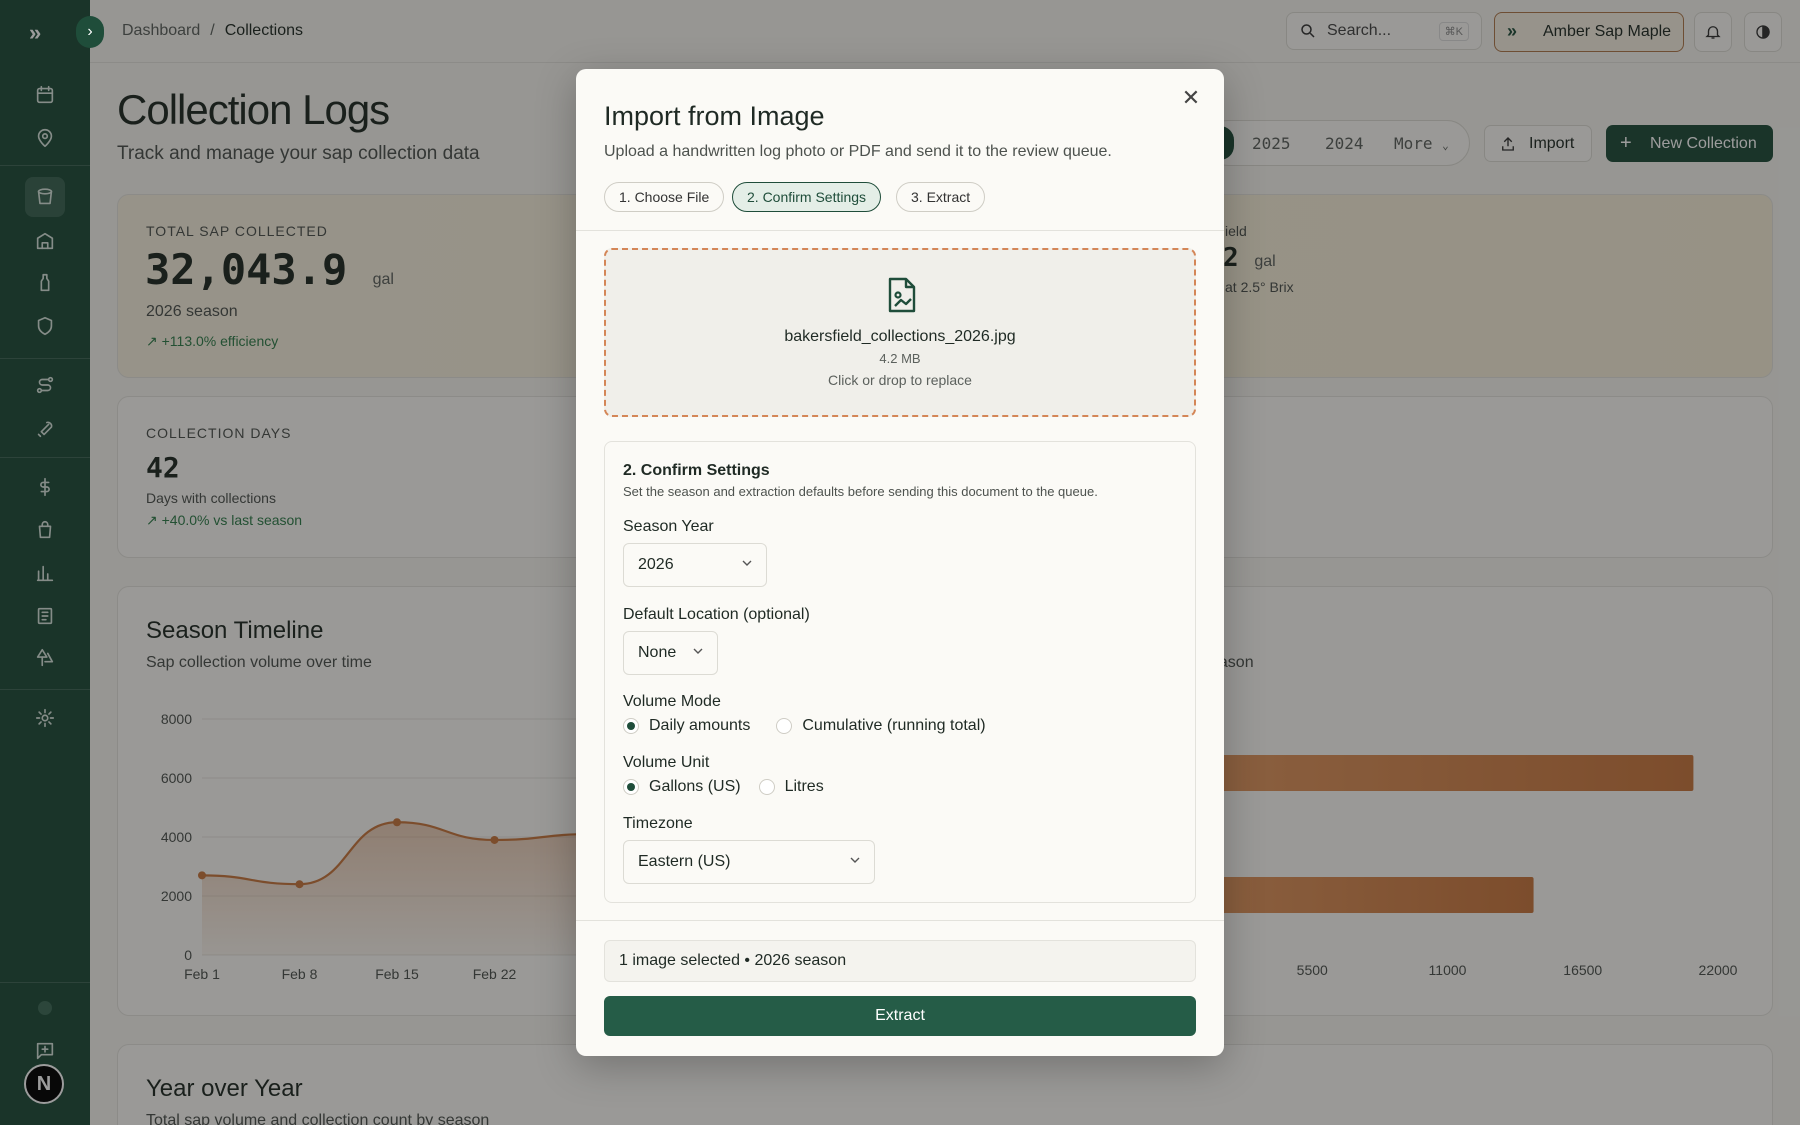 The image size is (1800, 1125). I want to click on file-size: 4.2 MB, so click(900, 358).